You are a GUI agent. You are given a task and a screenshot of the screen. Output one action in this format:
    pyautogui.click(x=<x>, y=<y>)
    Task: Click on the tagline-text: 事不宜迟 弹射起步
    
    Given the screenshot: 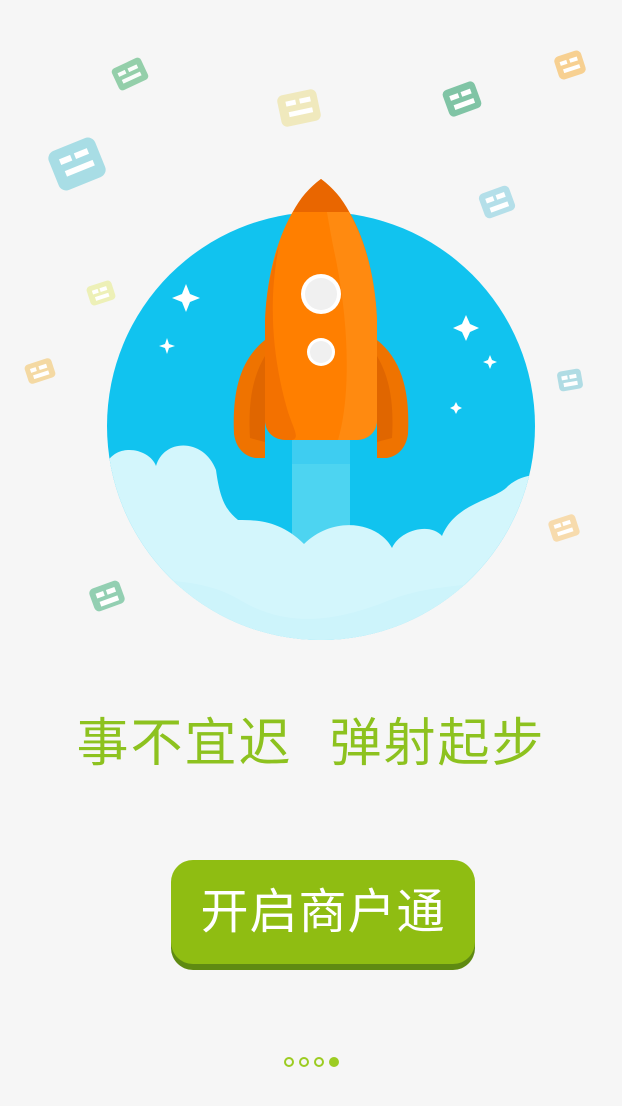 What is the action you would take?
    pyautogui.click(x=311, y=744)
    